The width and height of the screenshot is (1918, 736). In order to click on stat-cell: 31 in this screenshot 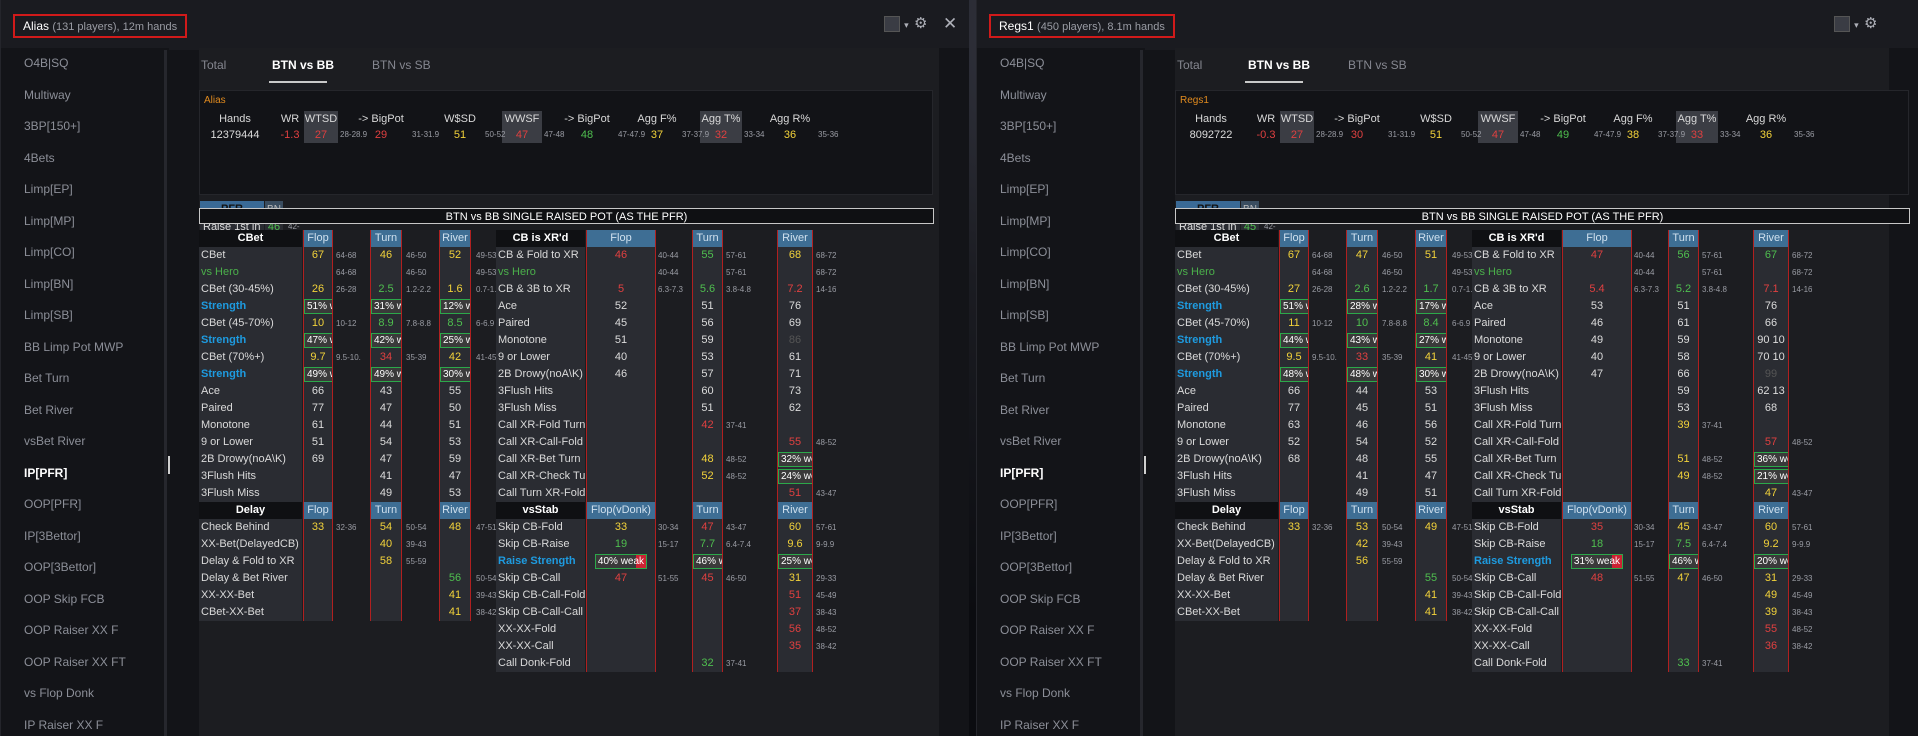, I will do `click(1771, 578)`.